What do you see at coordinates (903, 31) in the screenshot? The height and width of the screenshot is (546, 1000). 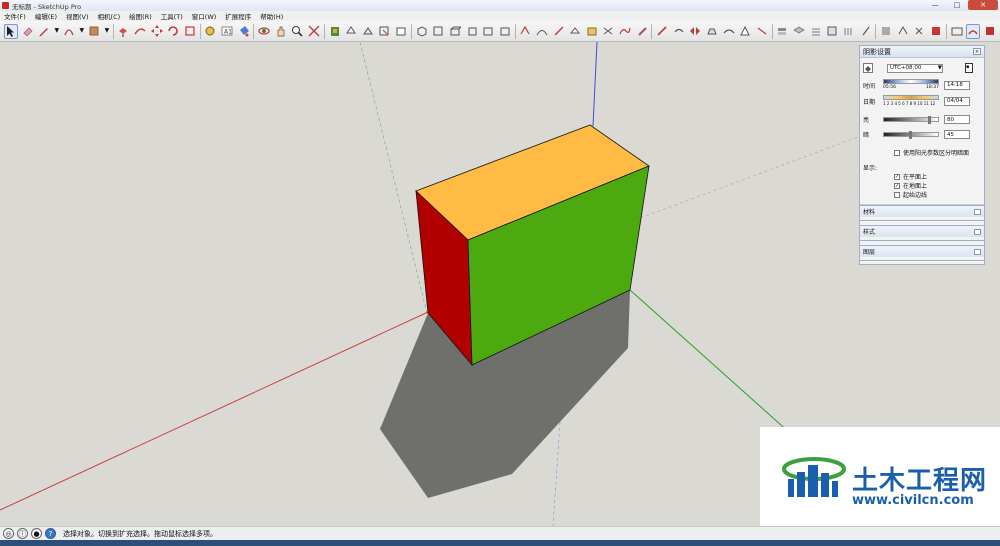 I see `dynamic-component-icon` at bounding box center [903, 31].